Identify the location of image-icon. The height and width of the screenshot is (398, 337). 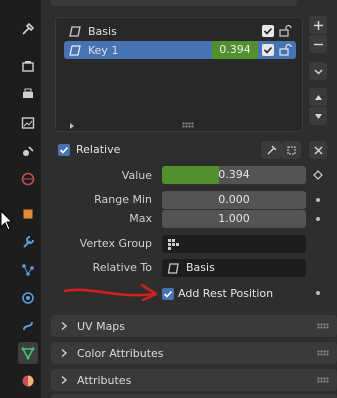
(28, 123).